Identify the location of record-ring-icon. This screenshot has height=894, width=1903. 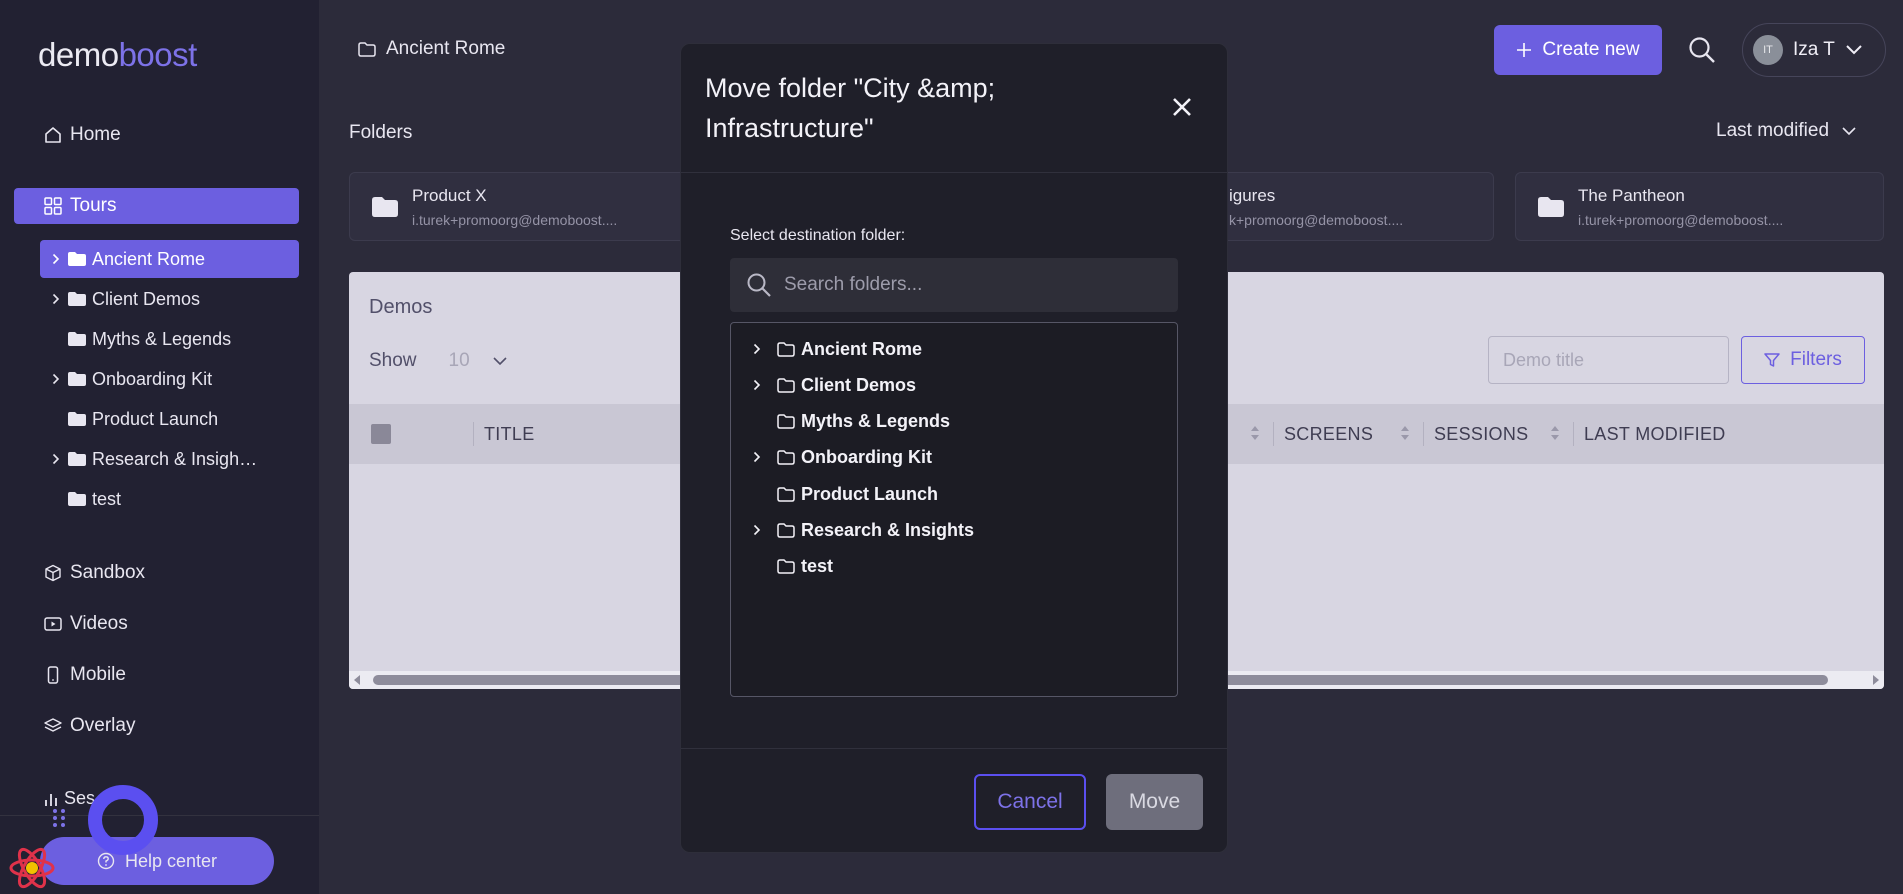
(123, 820).